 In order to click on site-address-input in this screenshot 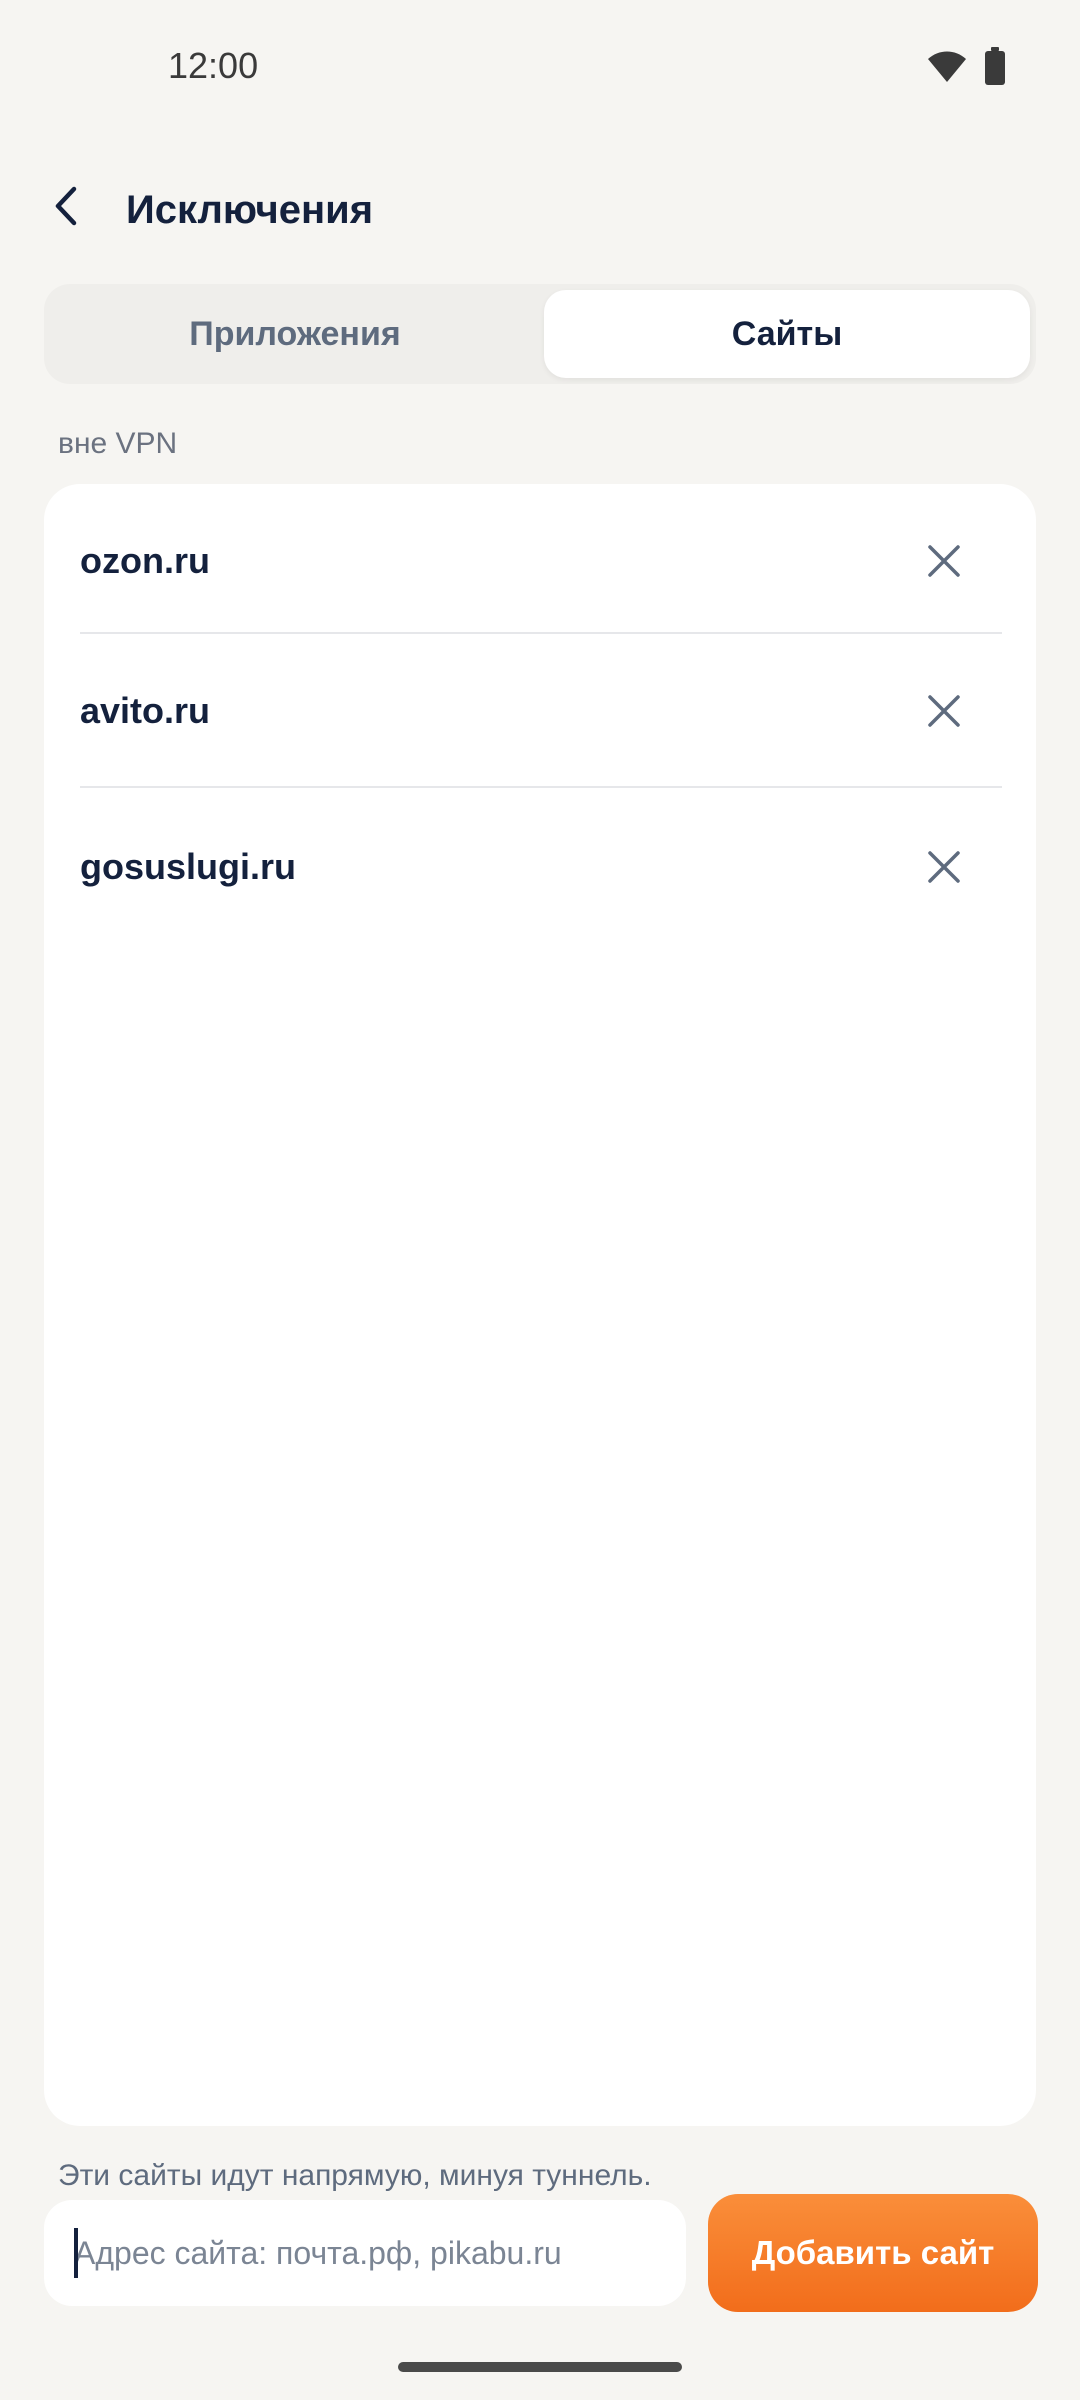, I will do `click(365, 2253)`.